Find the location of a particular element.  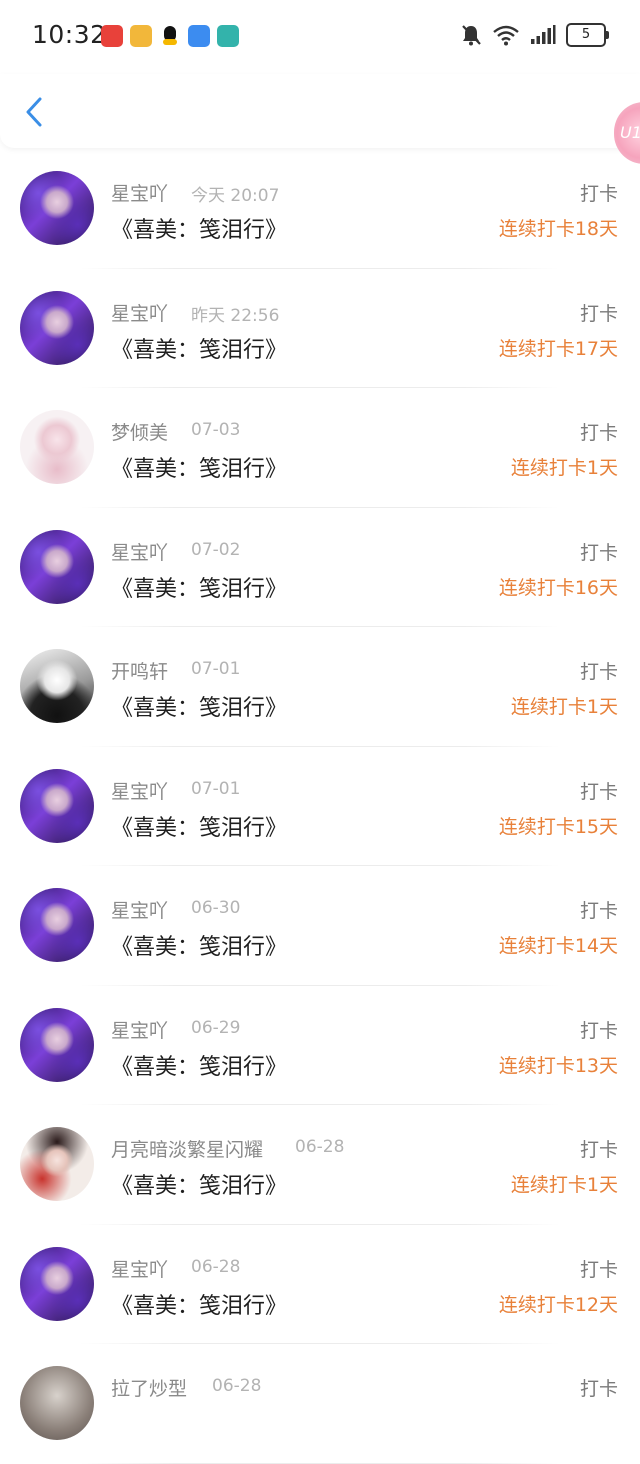

username: 月亮暗淡繁星闪耀 is located at coordinates (187, 1150).